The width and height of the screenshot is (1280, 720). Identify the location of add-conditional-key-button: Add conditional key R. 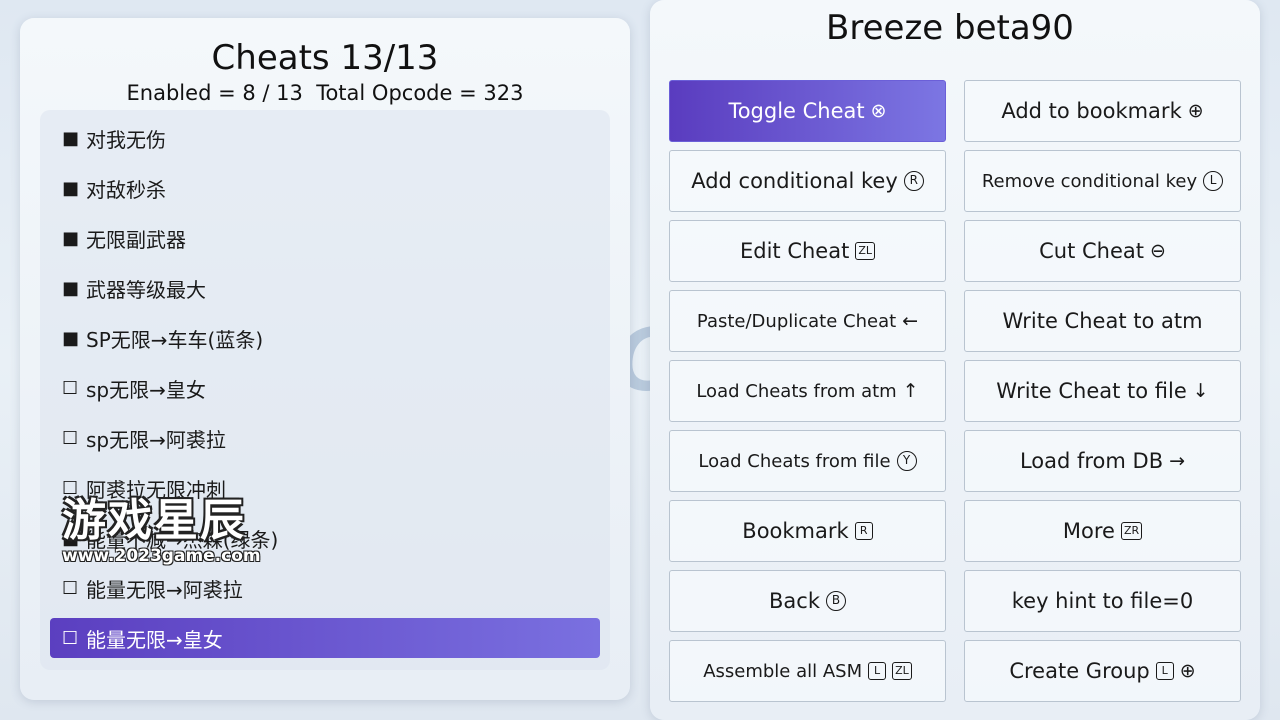
(807, 181).